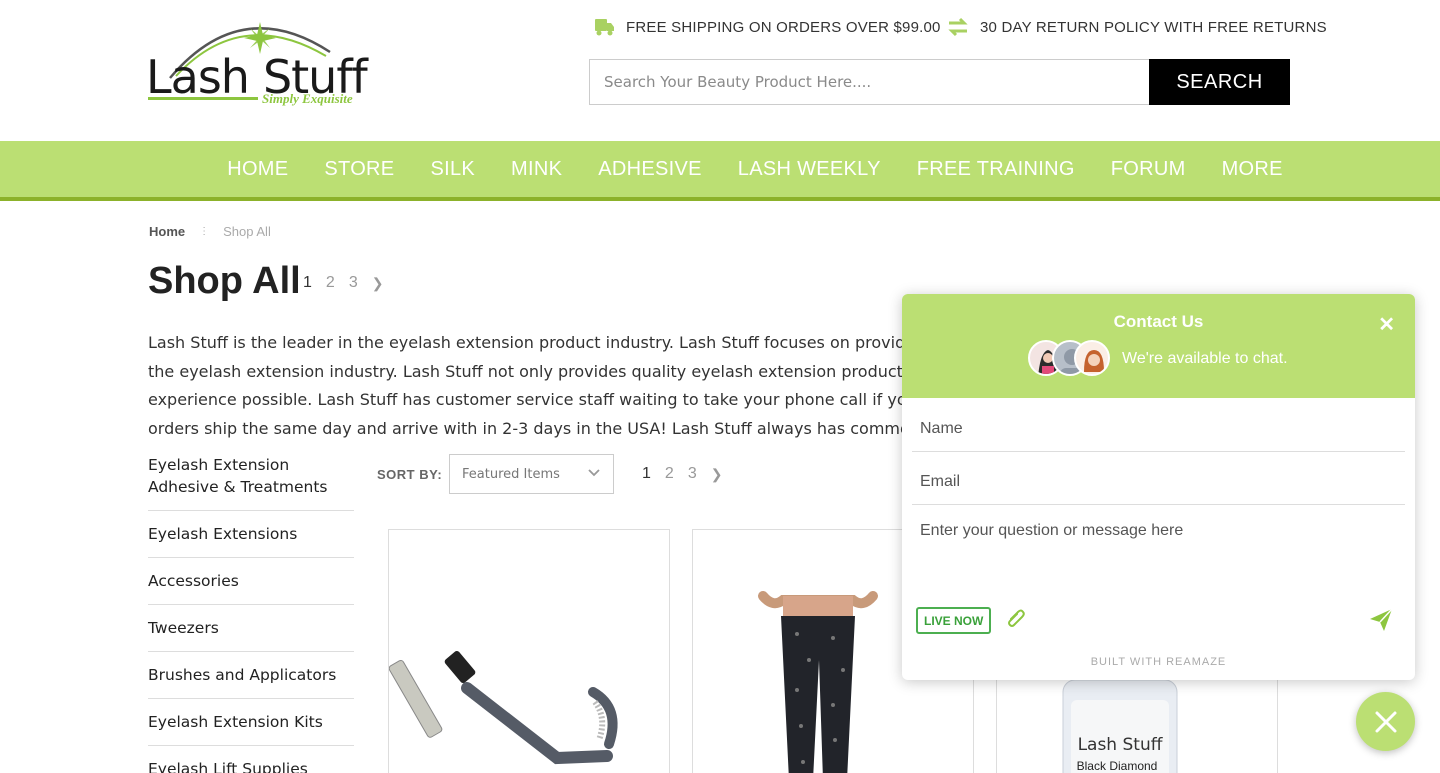 Image resolution: width=1440 pixels, height=773 pixels. Describe the element at coordinates (1148, 169) in the screenshot. I see `nav-item-forum: FORUM` at that location.